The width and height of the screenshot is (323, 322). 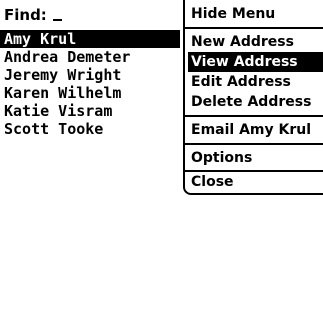 What do you see at coordinates (255, 62) in the screenshot?
I see `menu-item-view-address: View Address` at bounding box center [255, 62].